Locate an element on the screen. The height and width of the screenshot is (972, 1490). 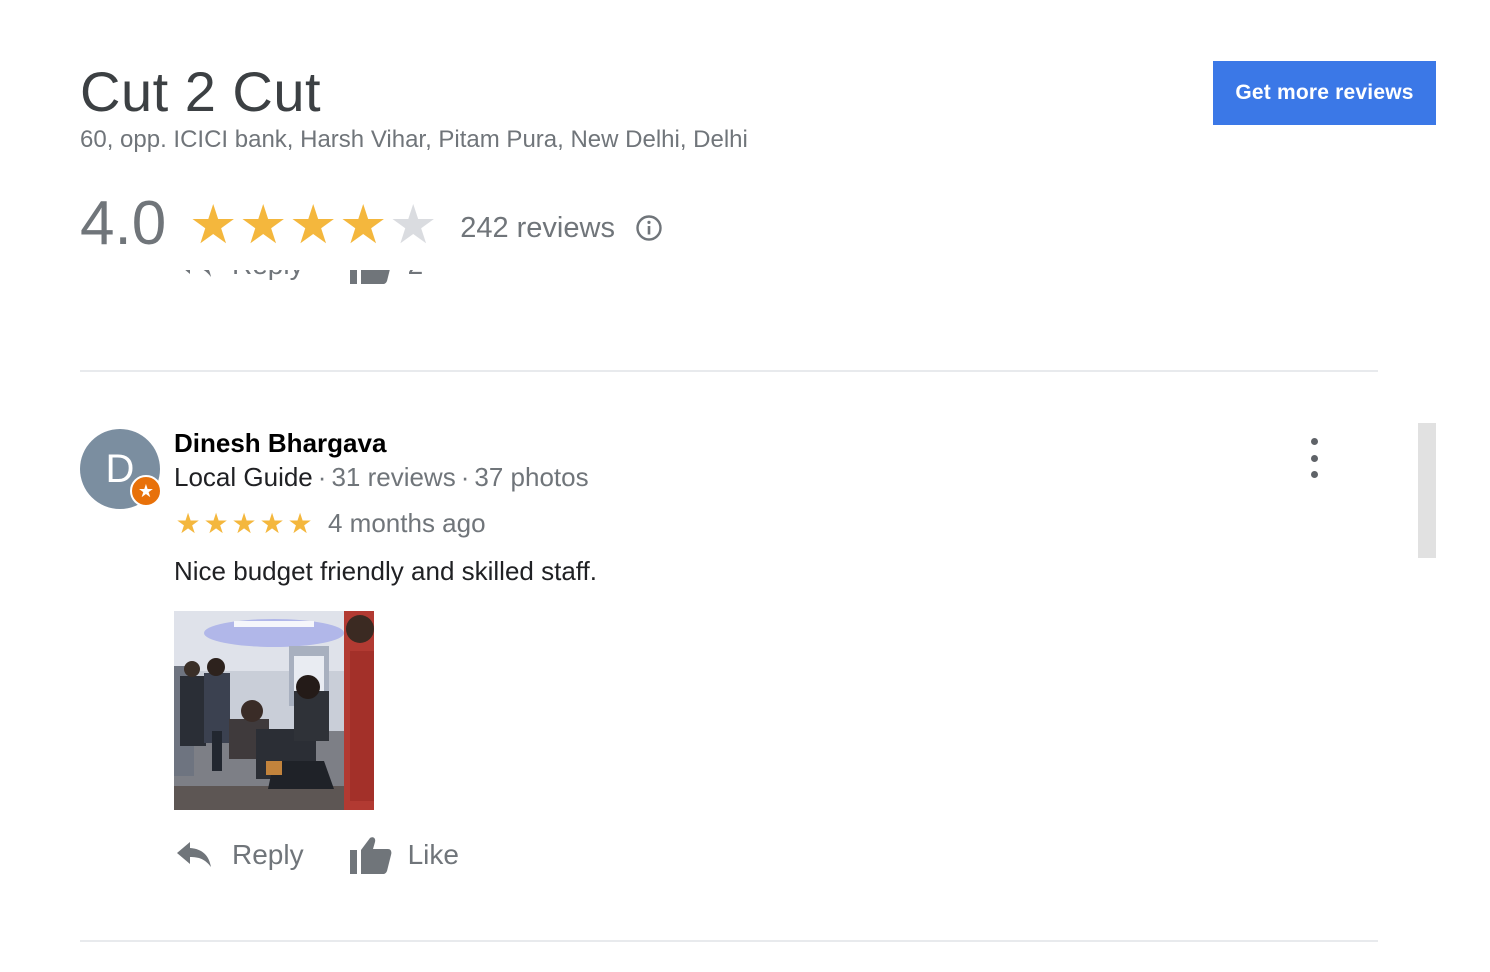
like-button: 2 is located at coordinates (386, 278).